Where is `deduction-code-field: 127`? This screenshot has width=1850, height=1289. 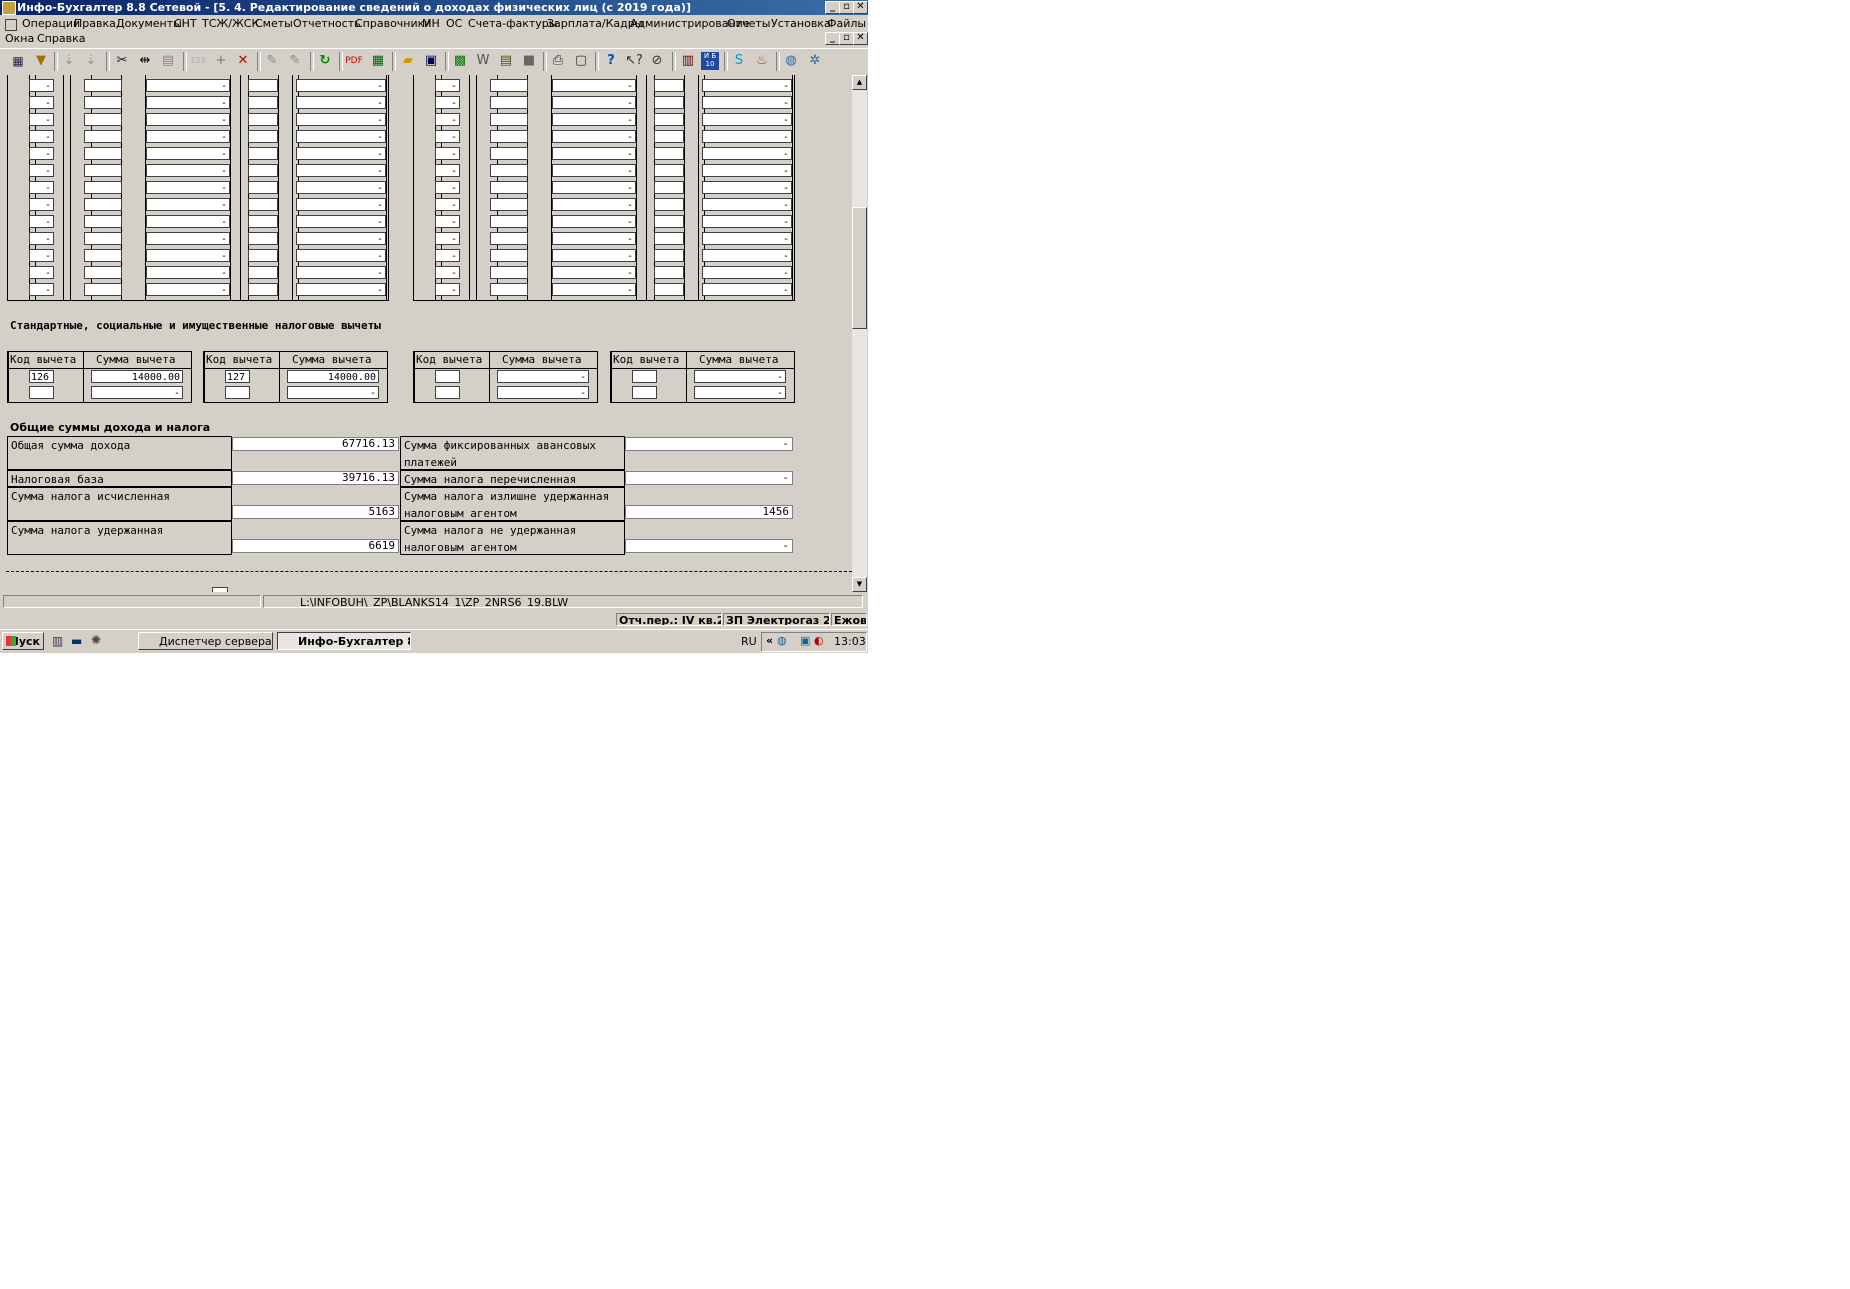
deduction-code-field: 127 is located at coordinates (237, 376).